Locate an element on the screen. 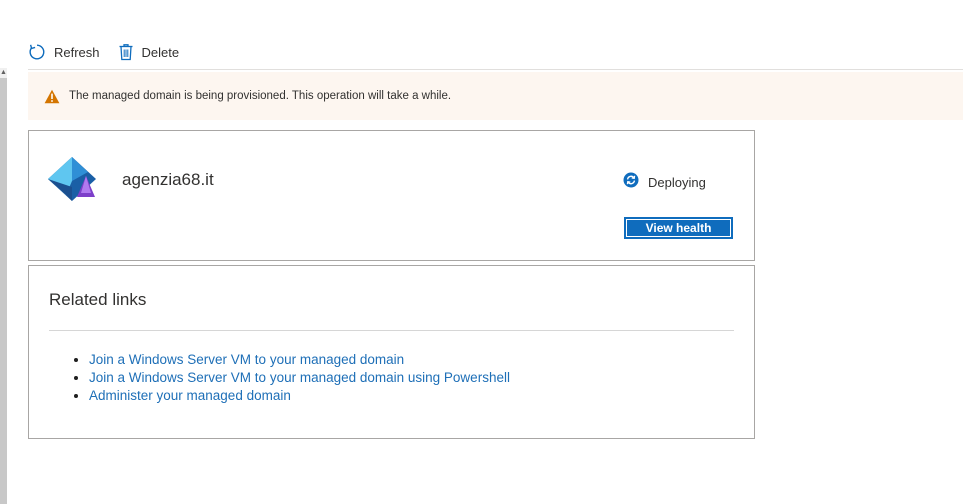 This screenshot has width=963, height=504. list-item: Administer your managed domain is located at coordinates (299, 396).